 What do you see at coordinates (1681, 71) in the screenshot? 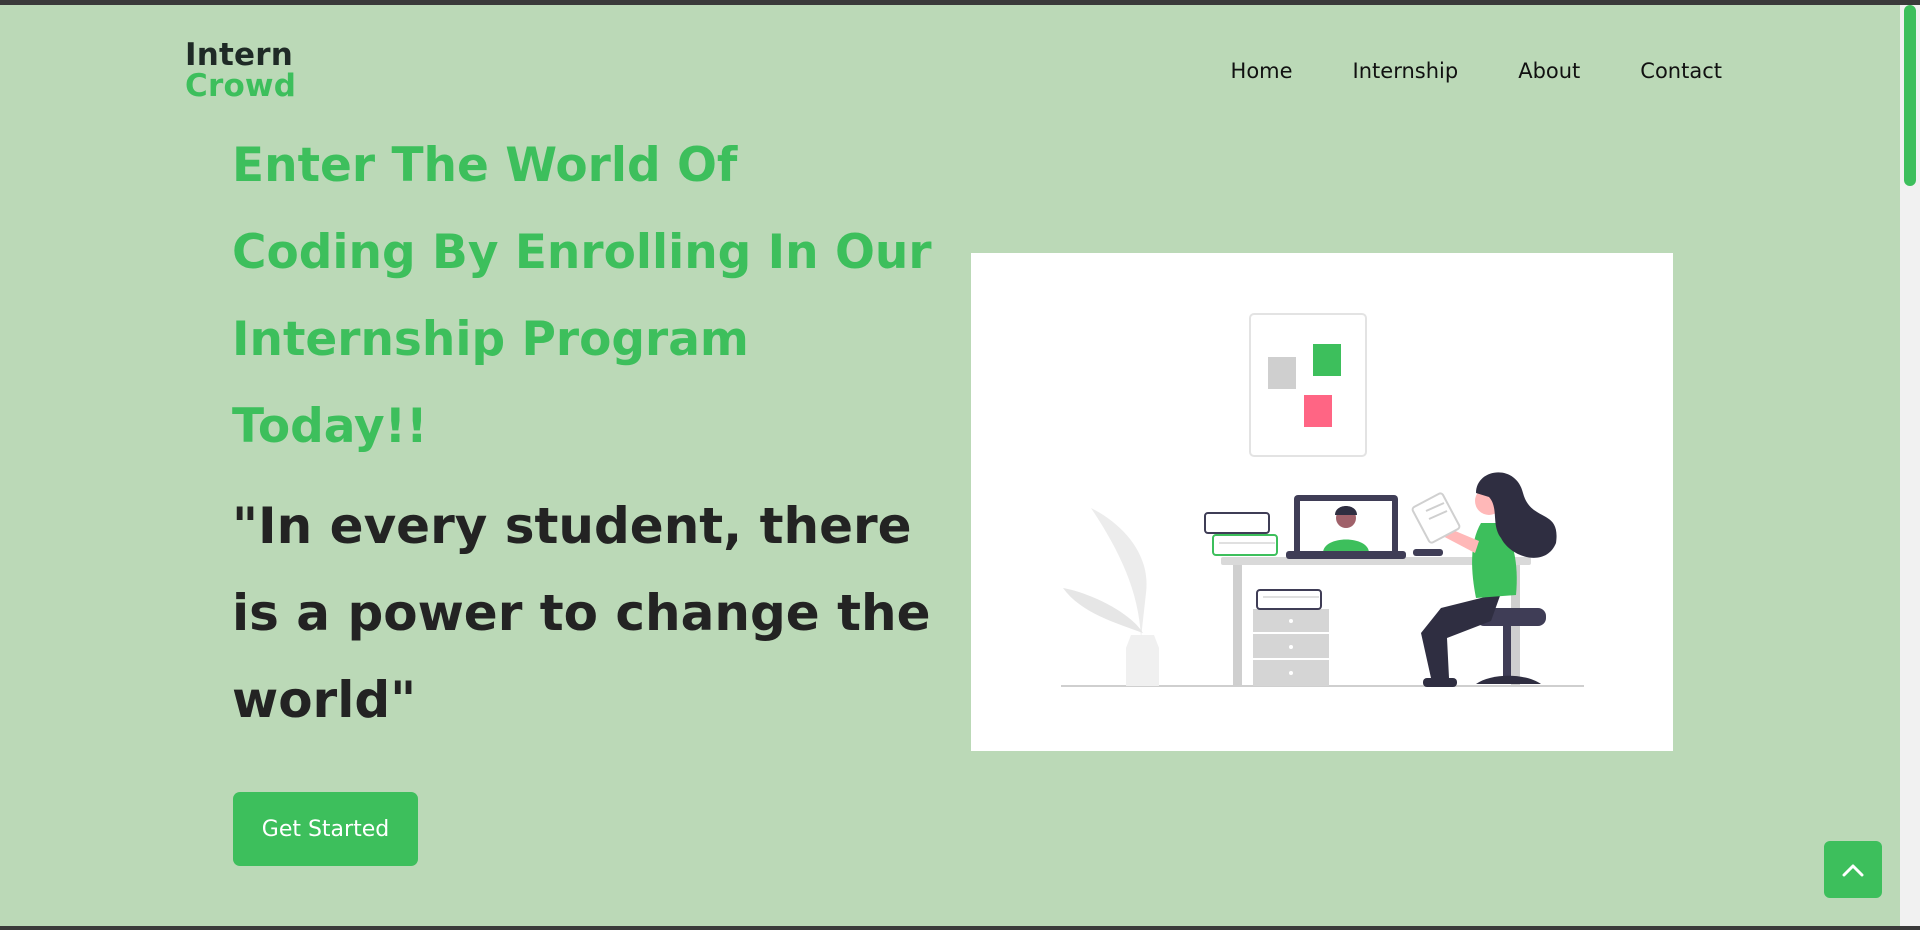
I see `nav-item-contact: Contact` at bounding box center [1681, 71].